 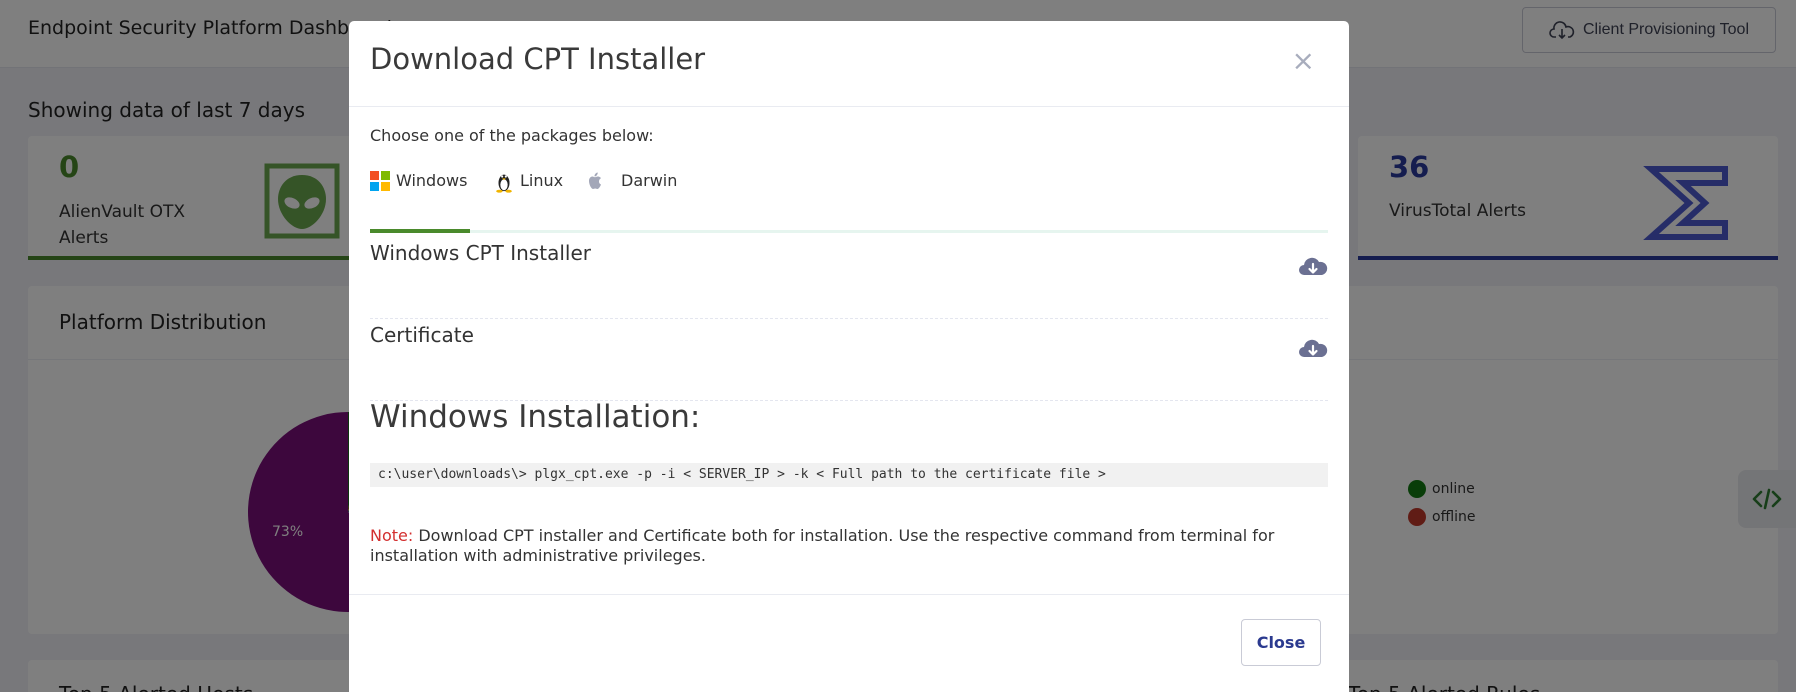 I want to click on modal-close-icon: ×, so click(x=1303, y=61).